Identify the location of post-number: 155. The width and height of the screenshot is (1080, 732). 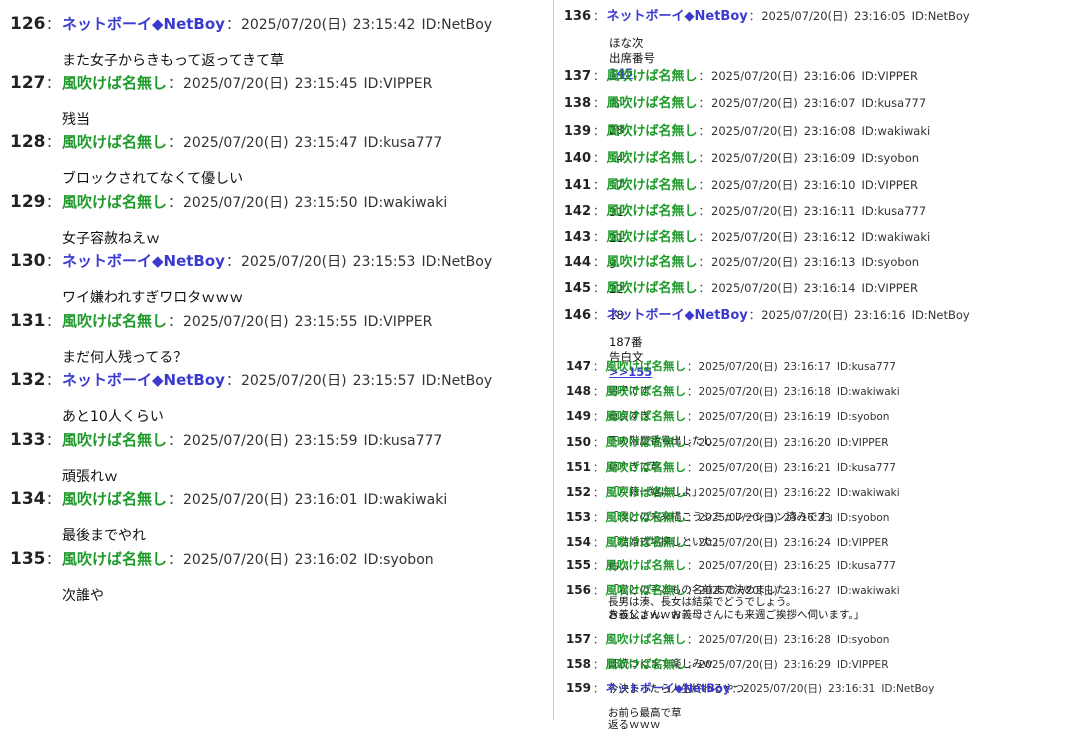
(573, 565).